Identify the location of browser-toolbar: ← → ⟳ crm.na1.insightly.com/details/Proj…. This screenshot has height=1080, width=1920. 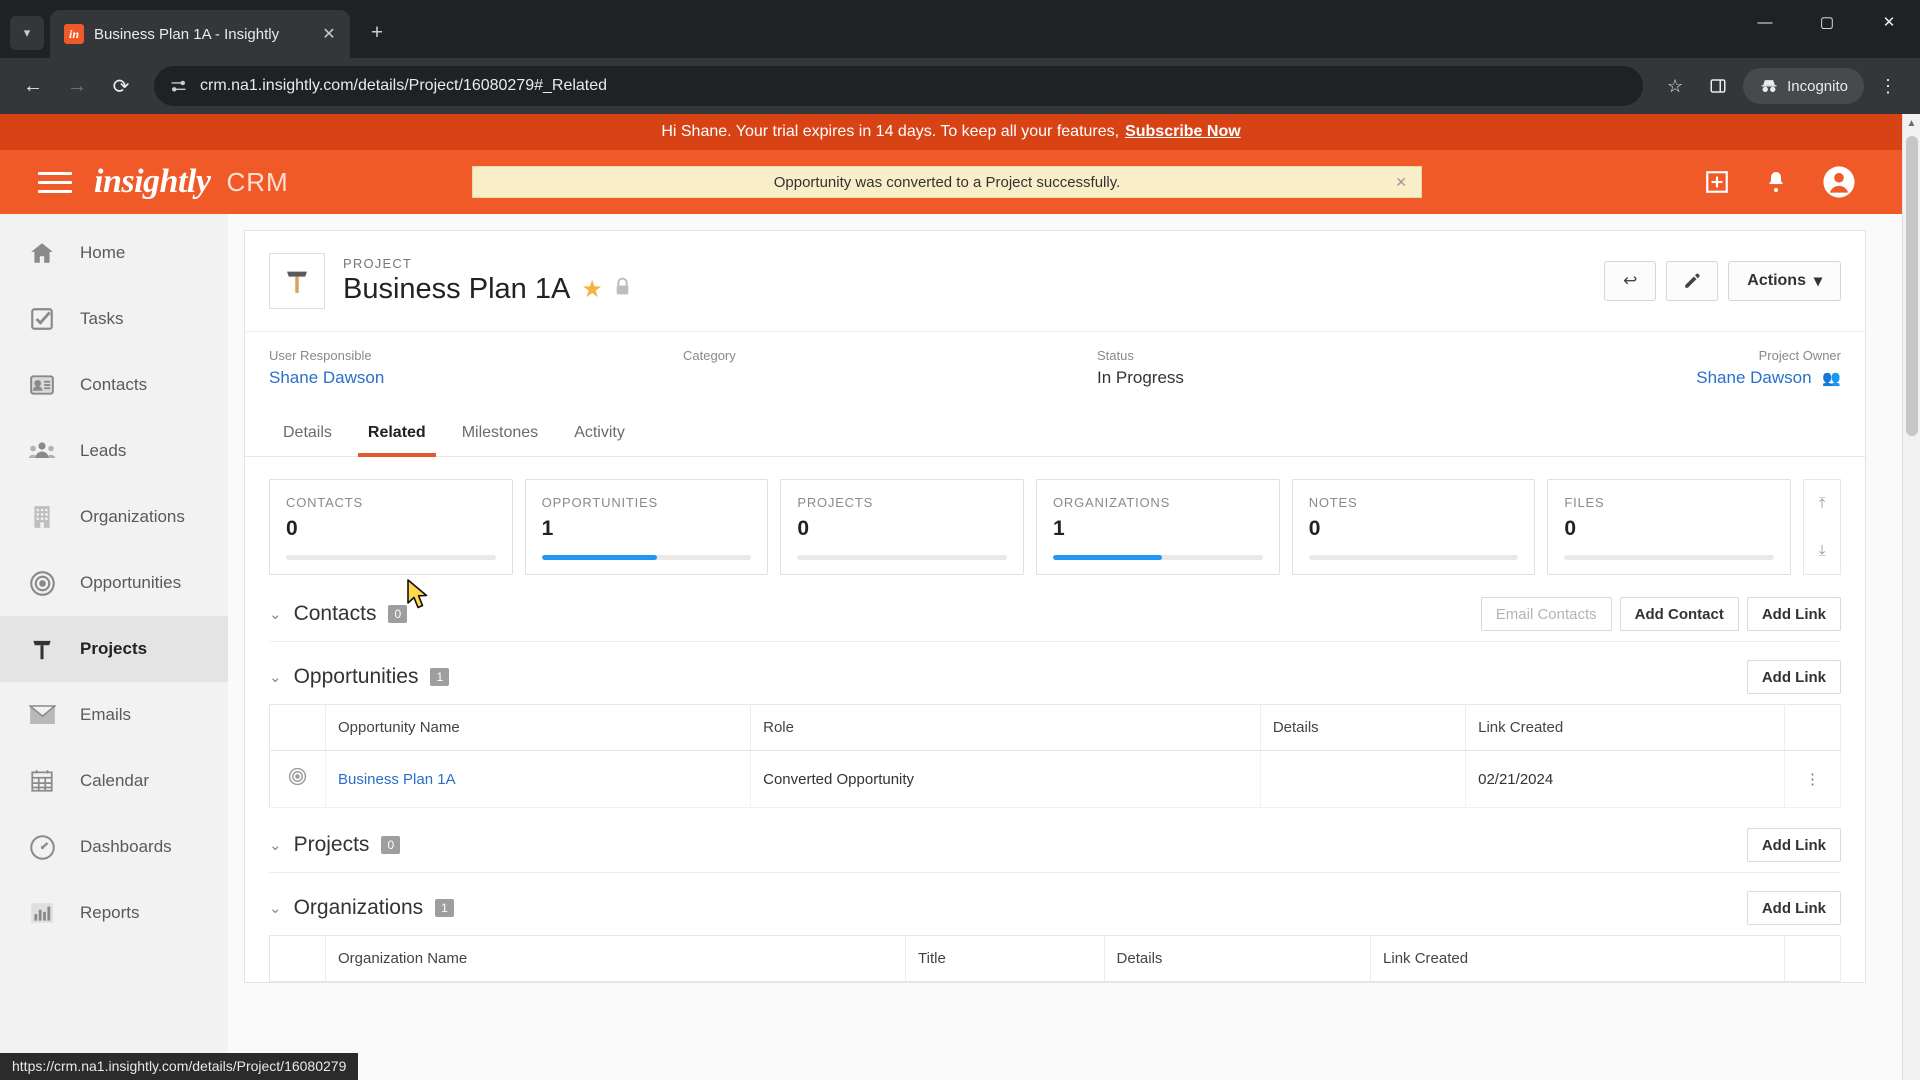
(960, 86).